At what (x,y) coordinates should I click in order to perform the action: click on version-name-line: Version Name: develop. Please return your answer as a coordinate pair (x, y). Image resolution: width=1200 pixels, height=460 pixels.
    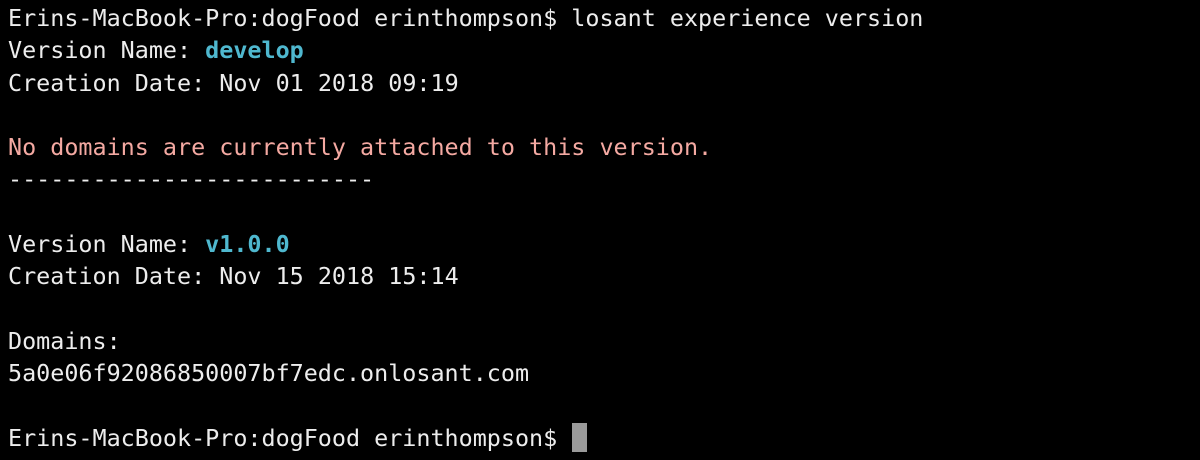
    Looking at the image, I should click on (604, 50).